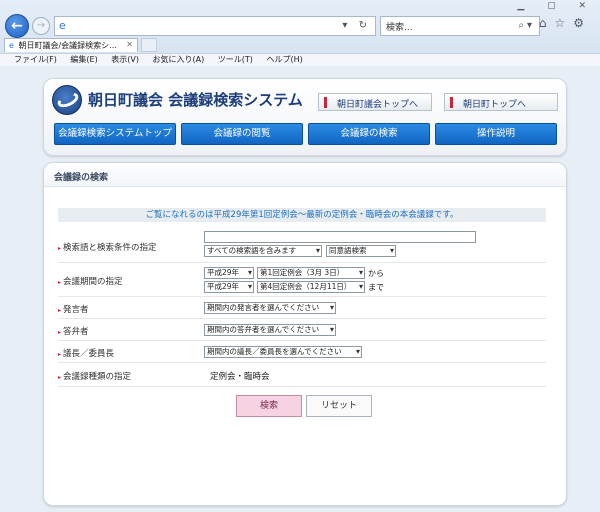  I want to click on reset-button: リセット, so click(339, 406).